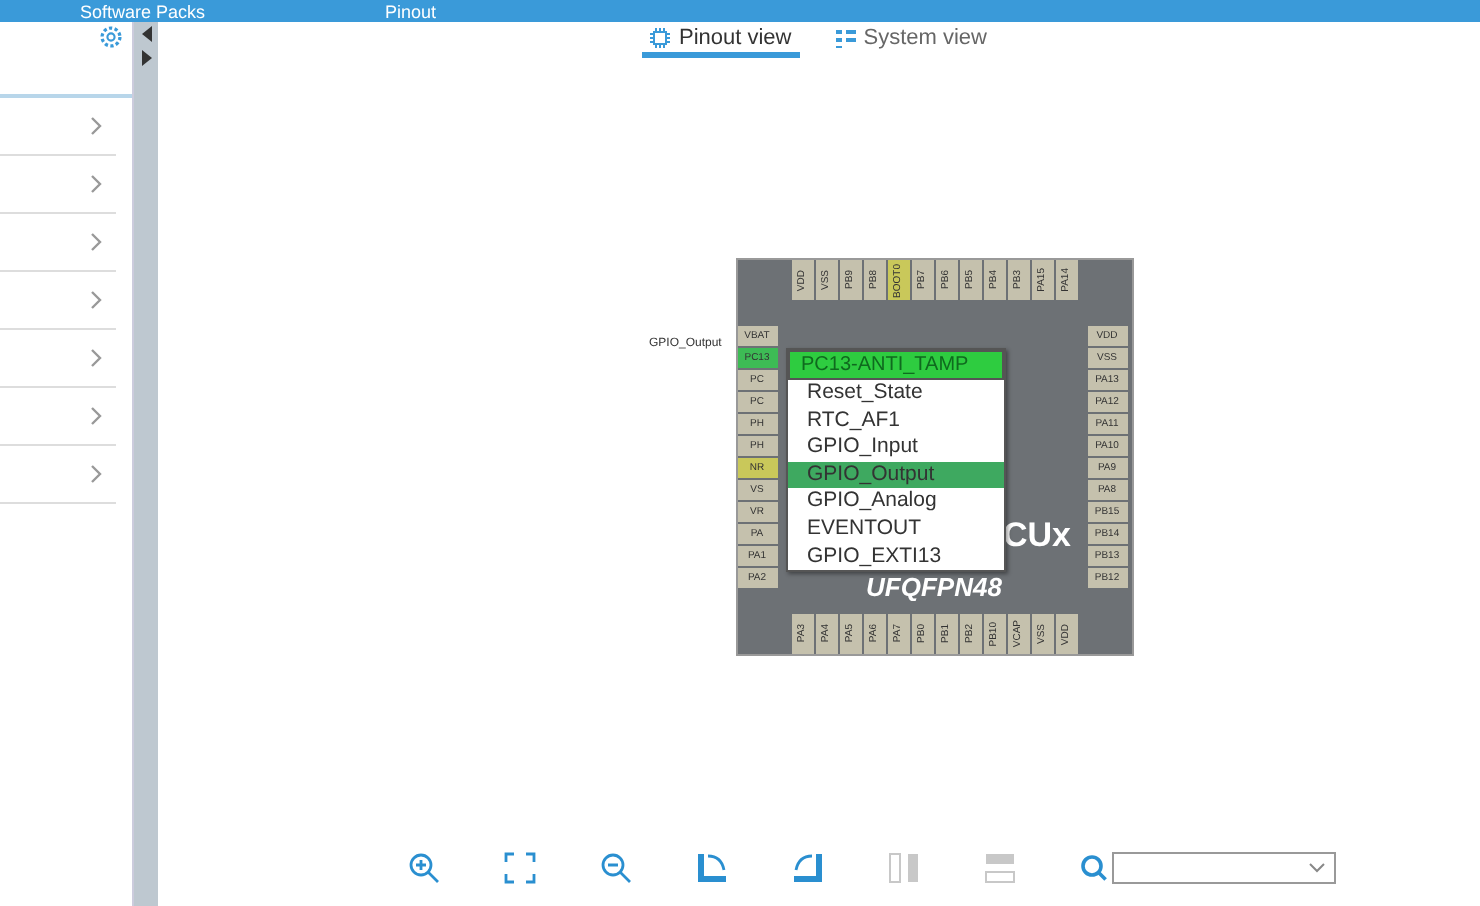  Describe the element at coordinates (895, 421) in the screenshot. I see `menu-item: RTC_AF1` at that location.